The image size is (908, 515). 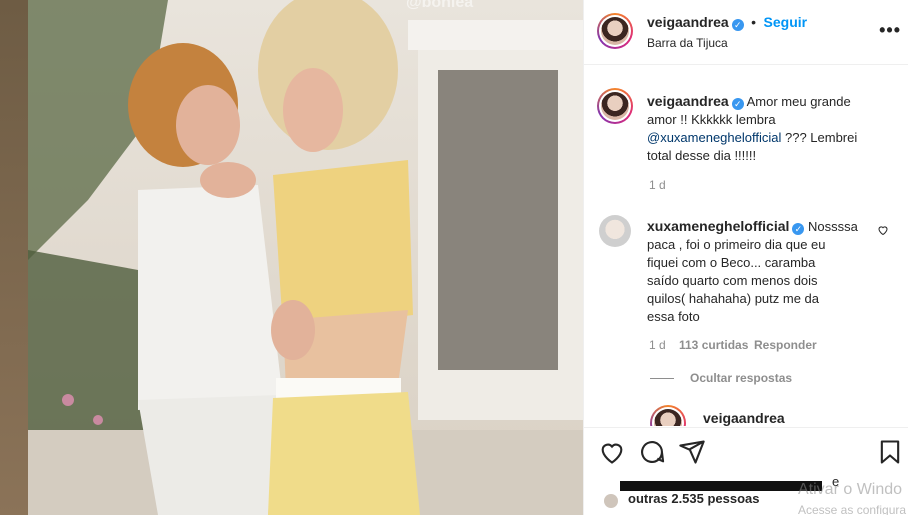 I want to click on caption-line-2: amor !! Kkkkkk lembra, so click(x=711, y=119).